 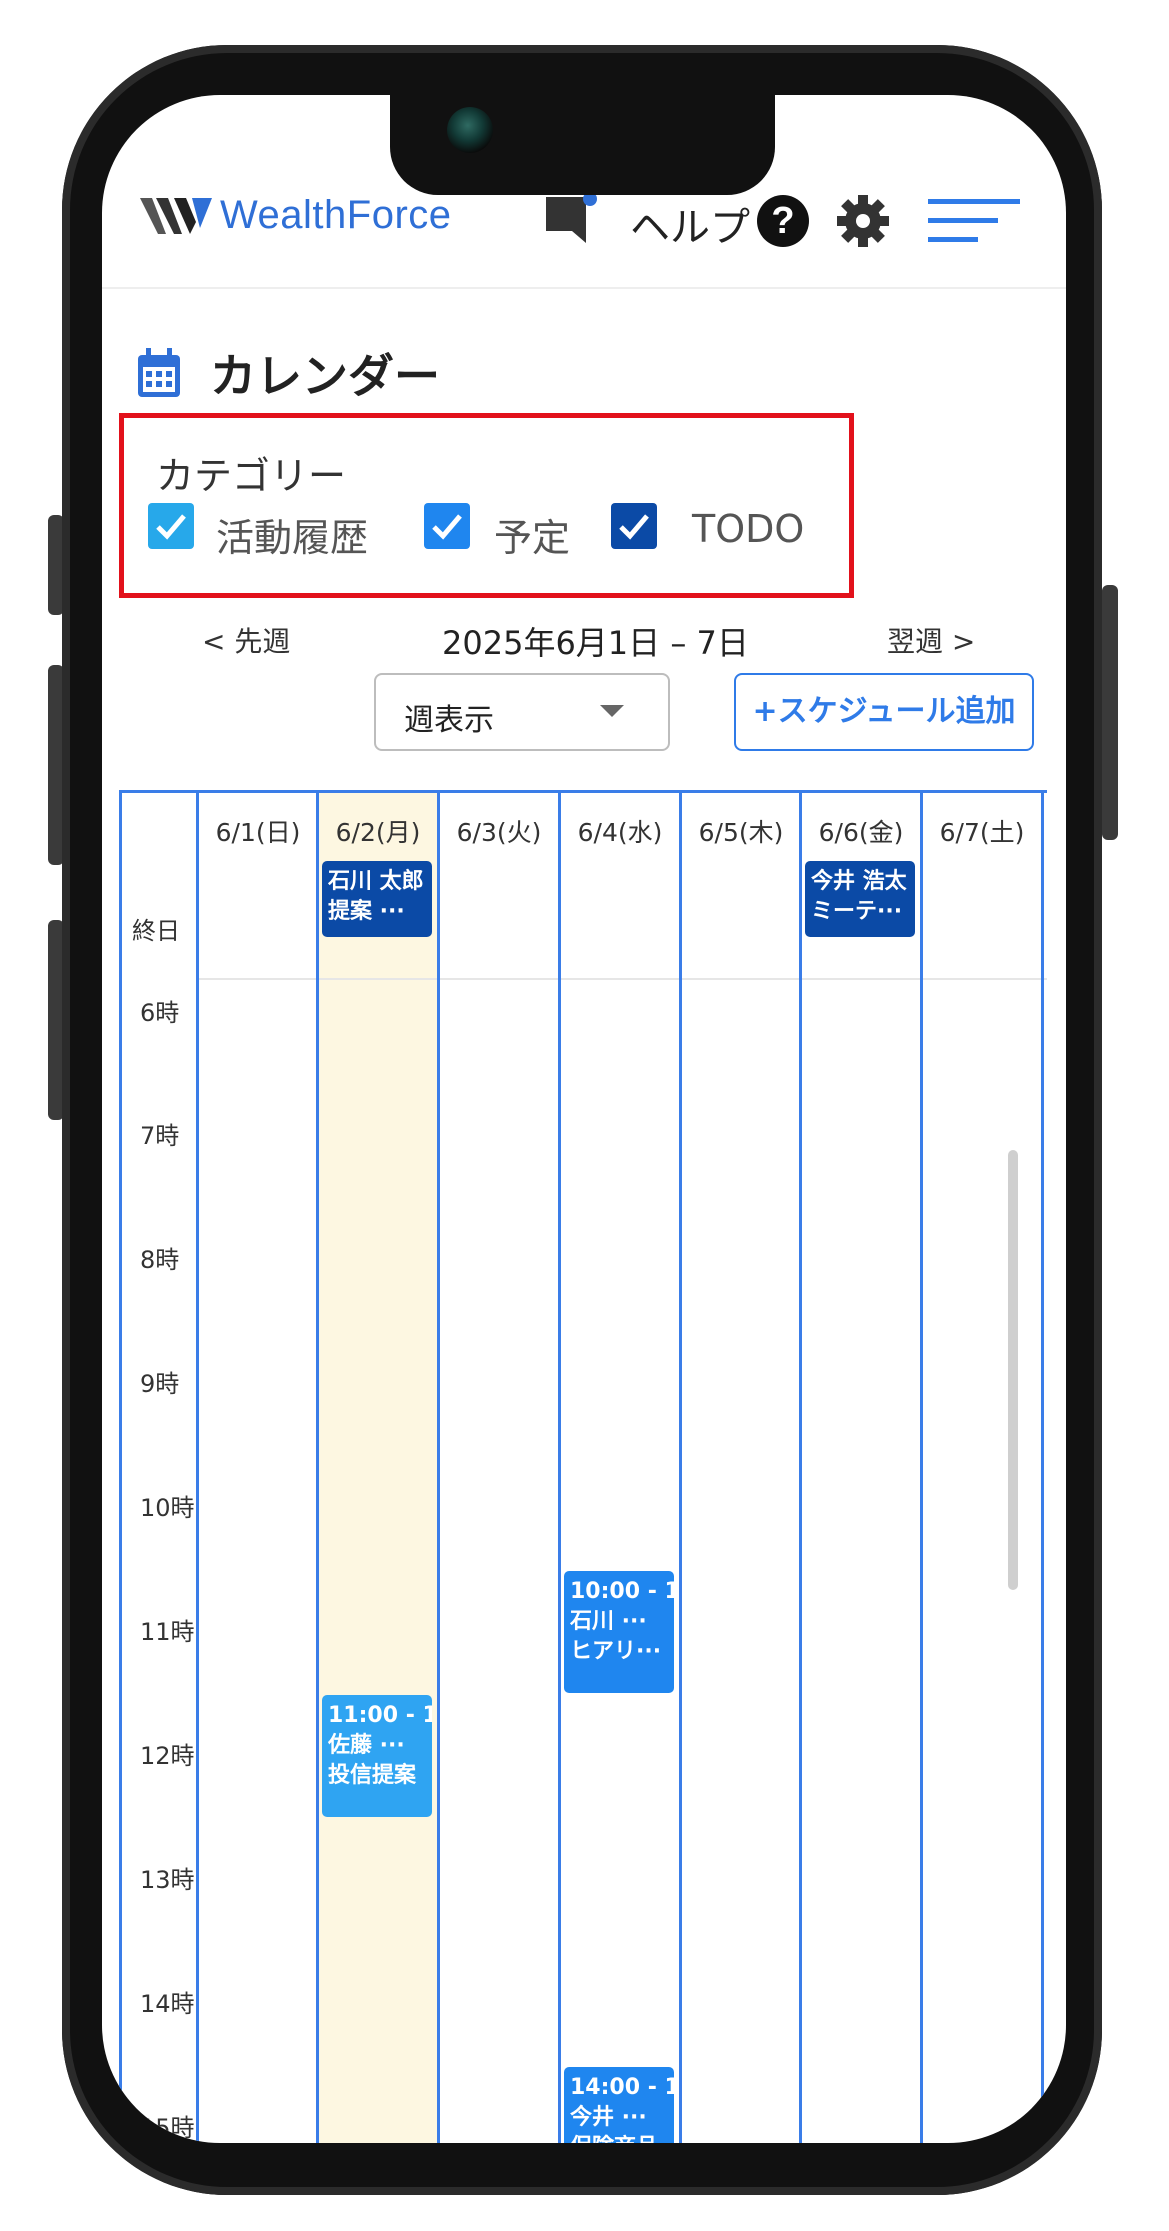 I want to click on allday-label: 終日, so click(x=156, y=931).